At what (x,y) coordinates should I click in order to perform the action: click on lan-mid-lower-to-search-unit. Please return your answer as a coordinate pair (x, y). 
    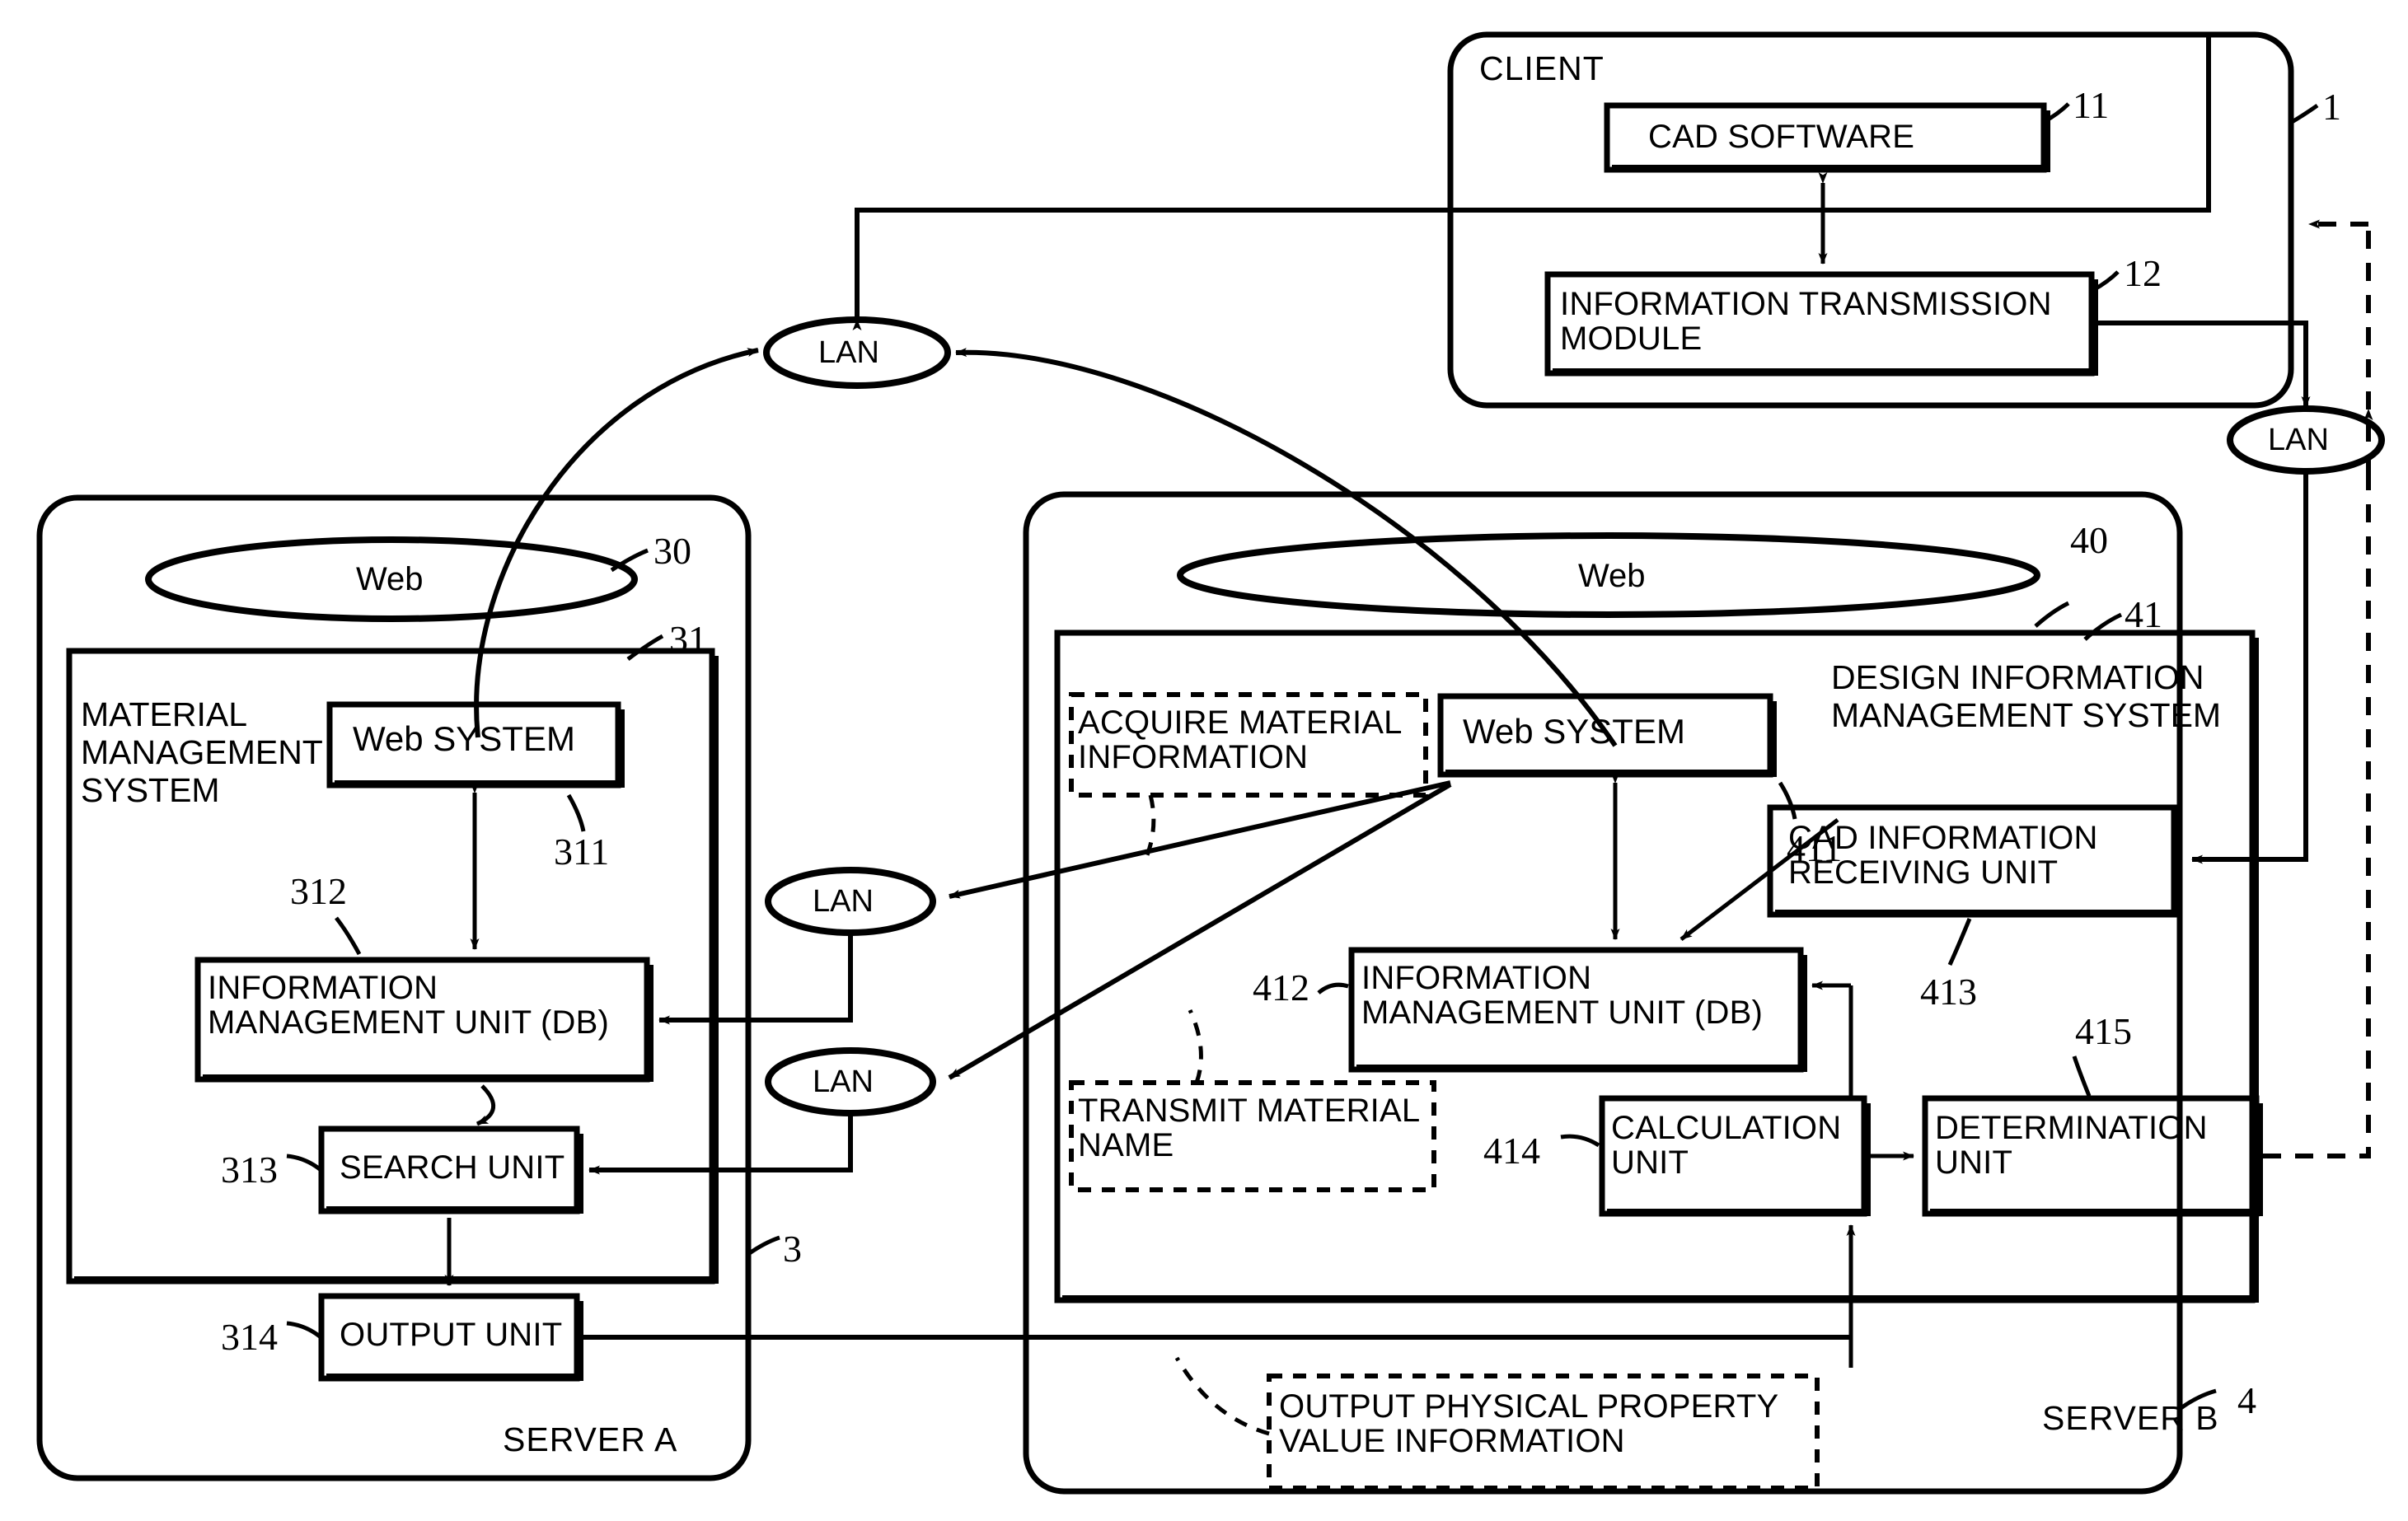
    Looking at the image, I should click on (721, 1144).